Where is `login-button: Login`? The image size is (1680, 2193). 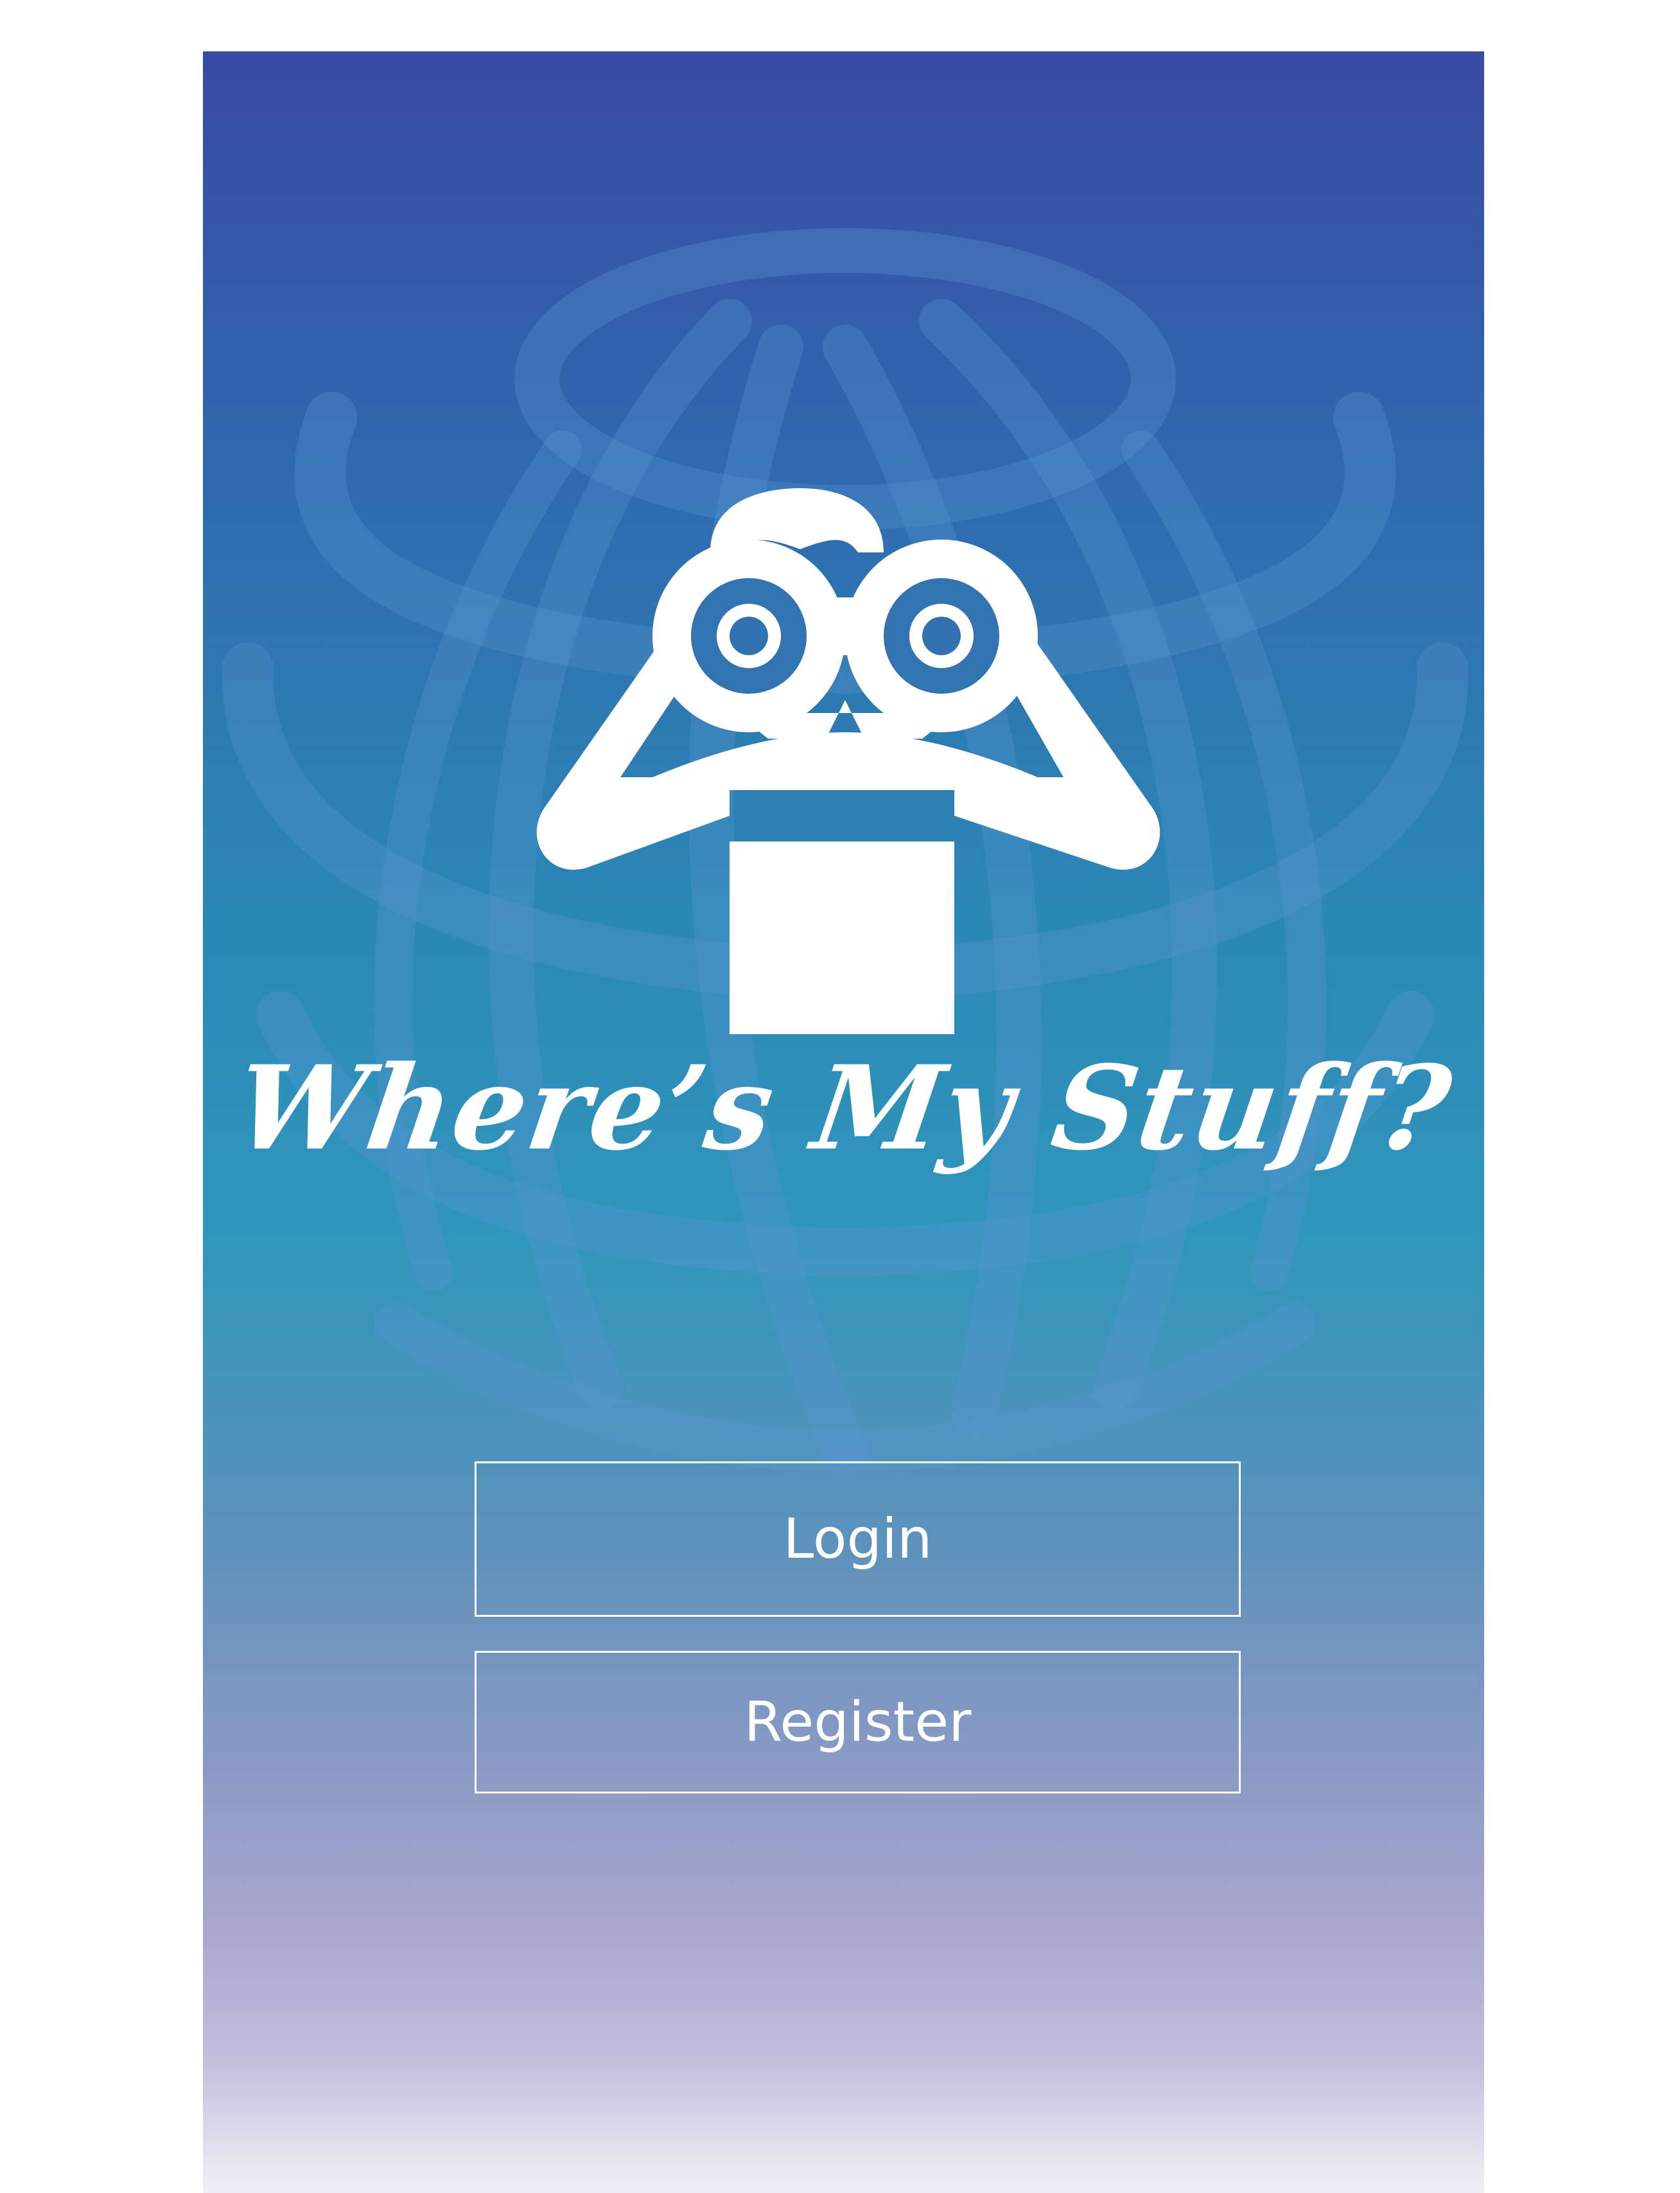 login-button: Login is located at coordinates (858, 1539).